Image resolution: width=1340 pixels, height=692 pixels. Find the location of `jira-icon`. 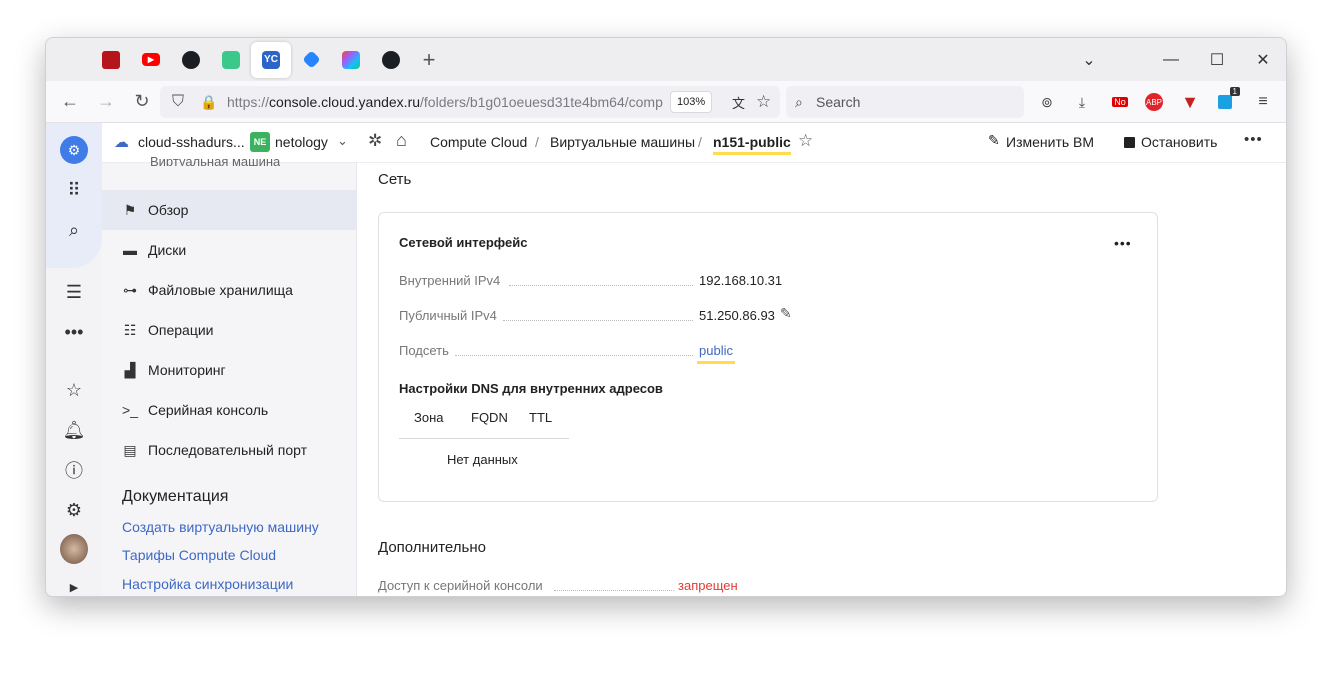

jira-icon is located at coordinates (311, 59).